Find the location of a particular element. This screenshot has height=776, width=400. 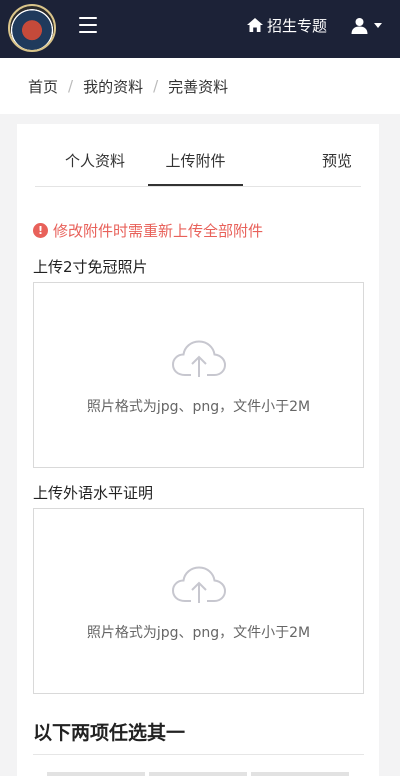

reupload-notice: ! 修改附件时需重新上传全部附件 is located at coordinates (148, 230).